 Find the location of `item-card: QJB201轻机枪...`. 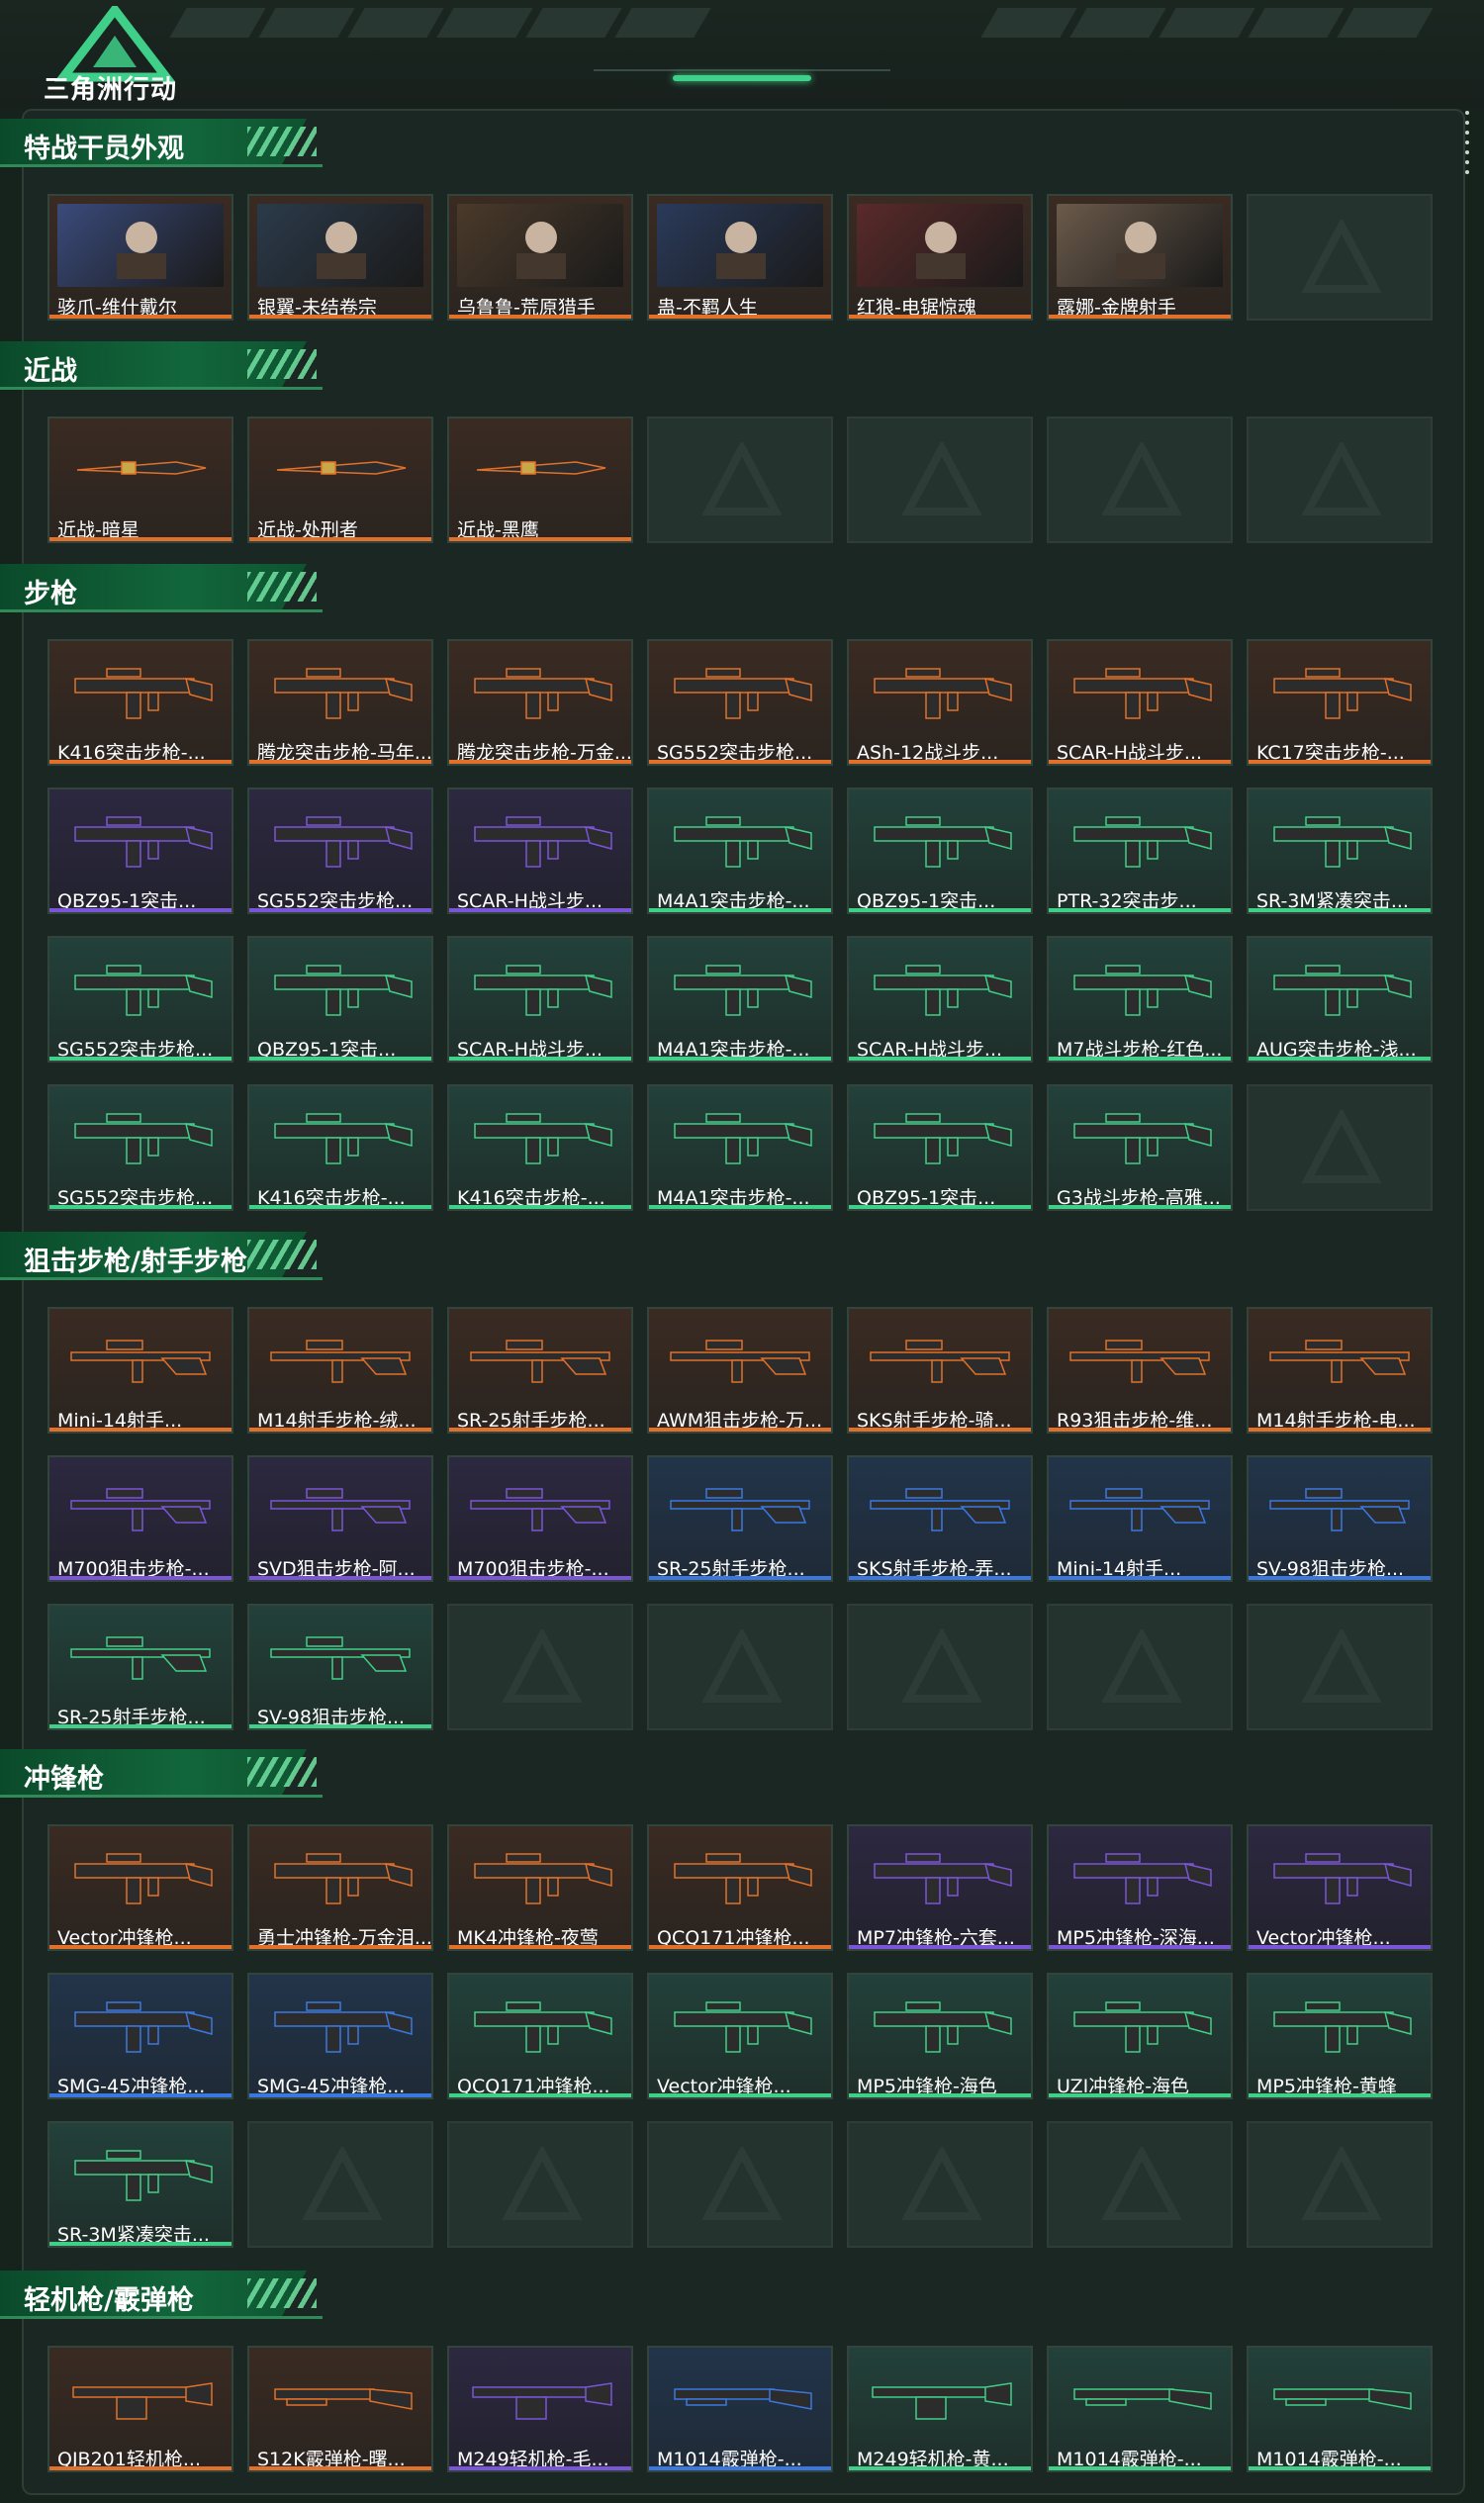

item-card: QJB201轻机枪... is located at coordinates (140, 2409).